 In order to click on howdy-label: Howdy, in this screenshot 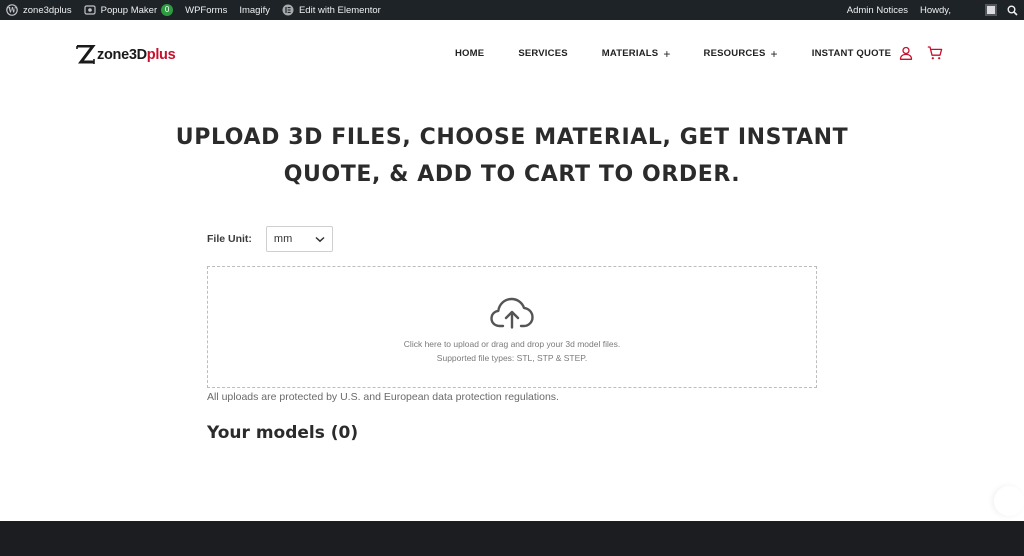, I will do `click(935, 10)`.